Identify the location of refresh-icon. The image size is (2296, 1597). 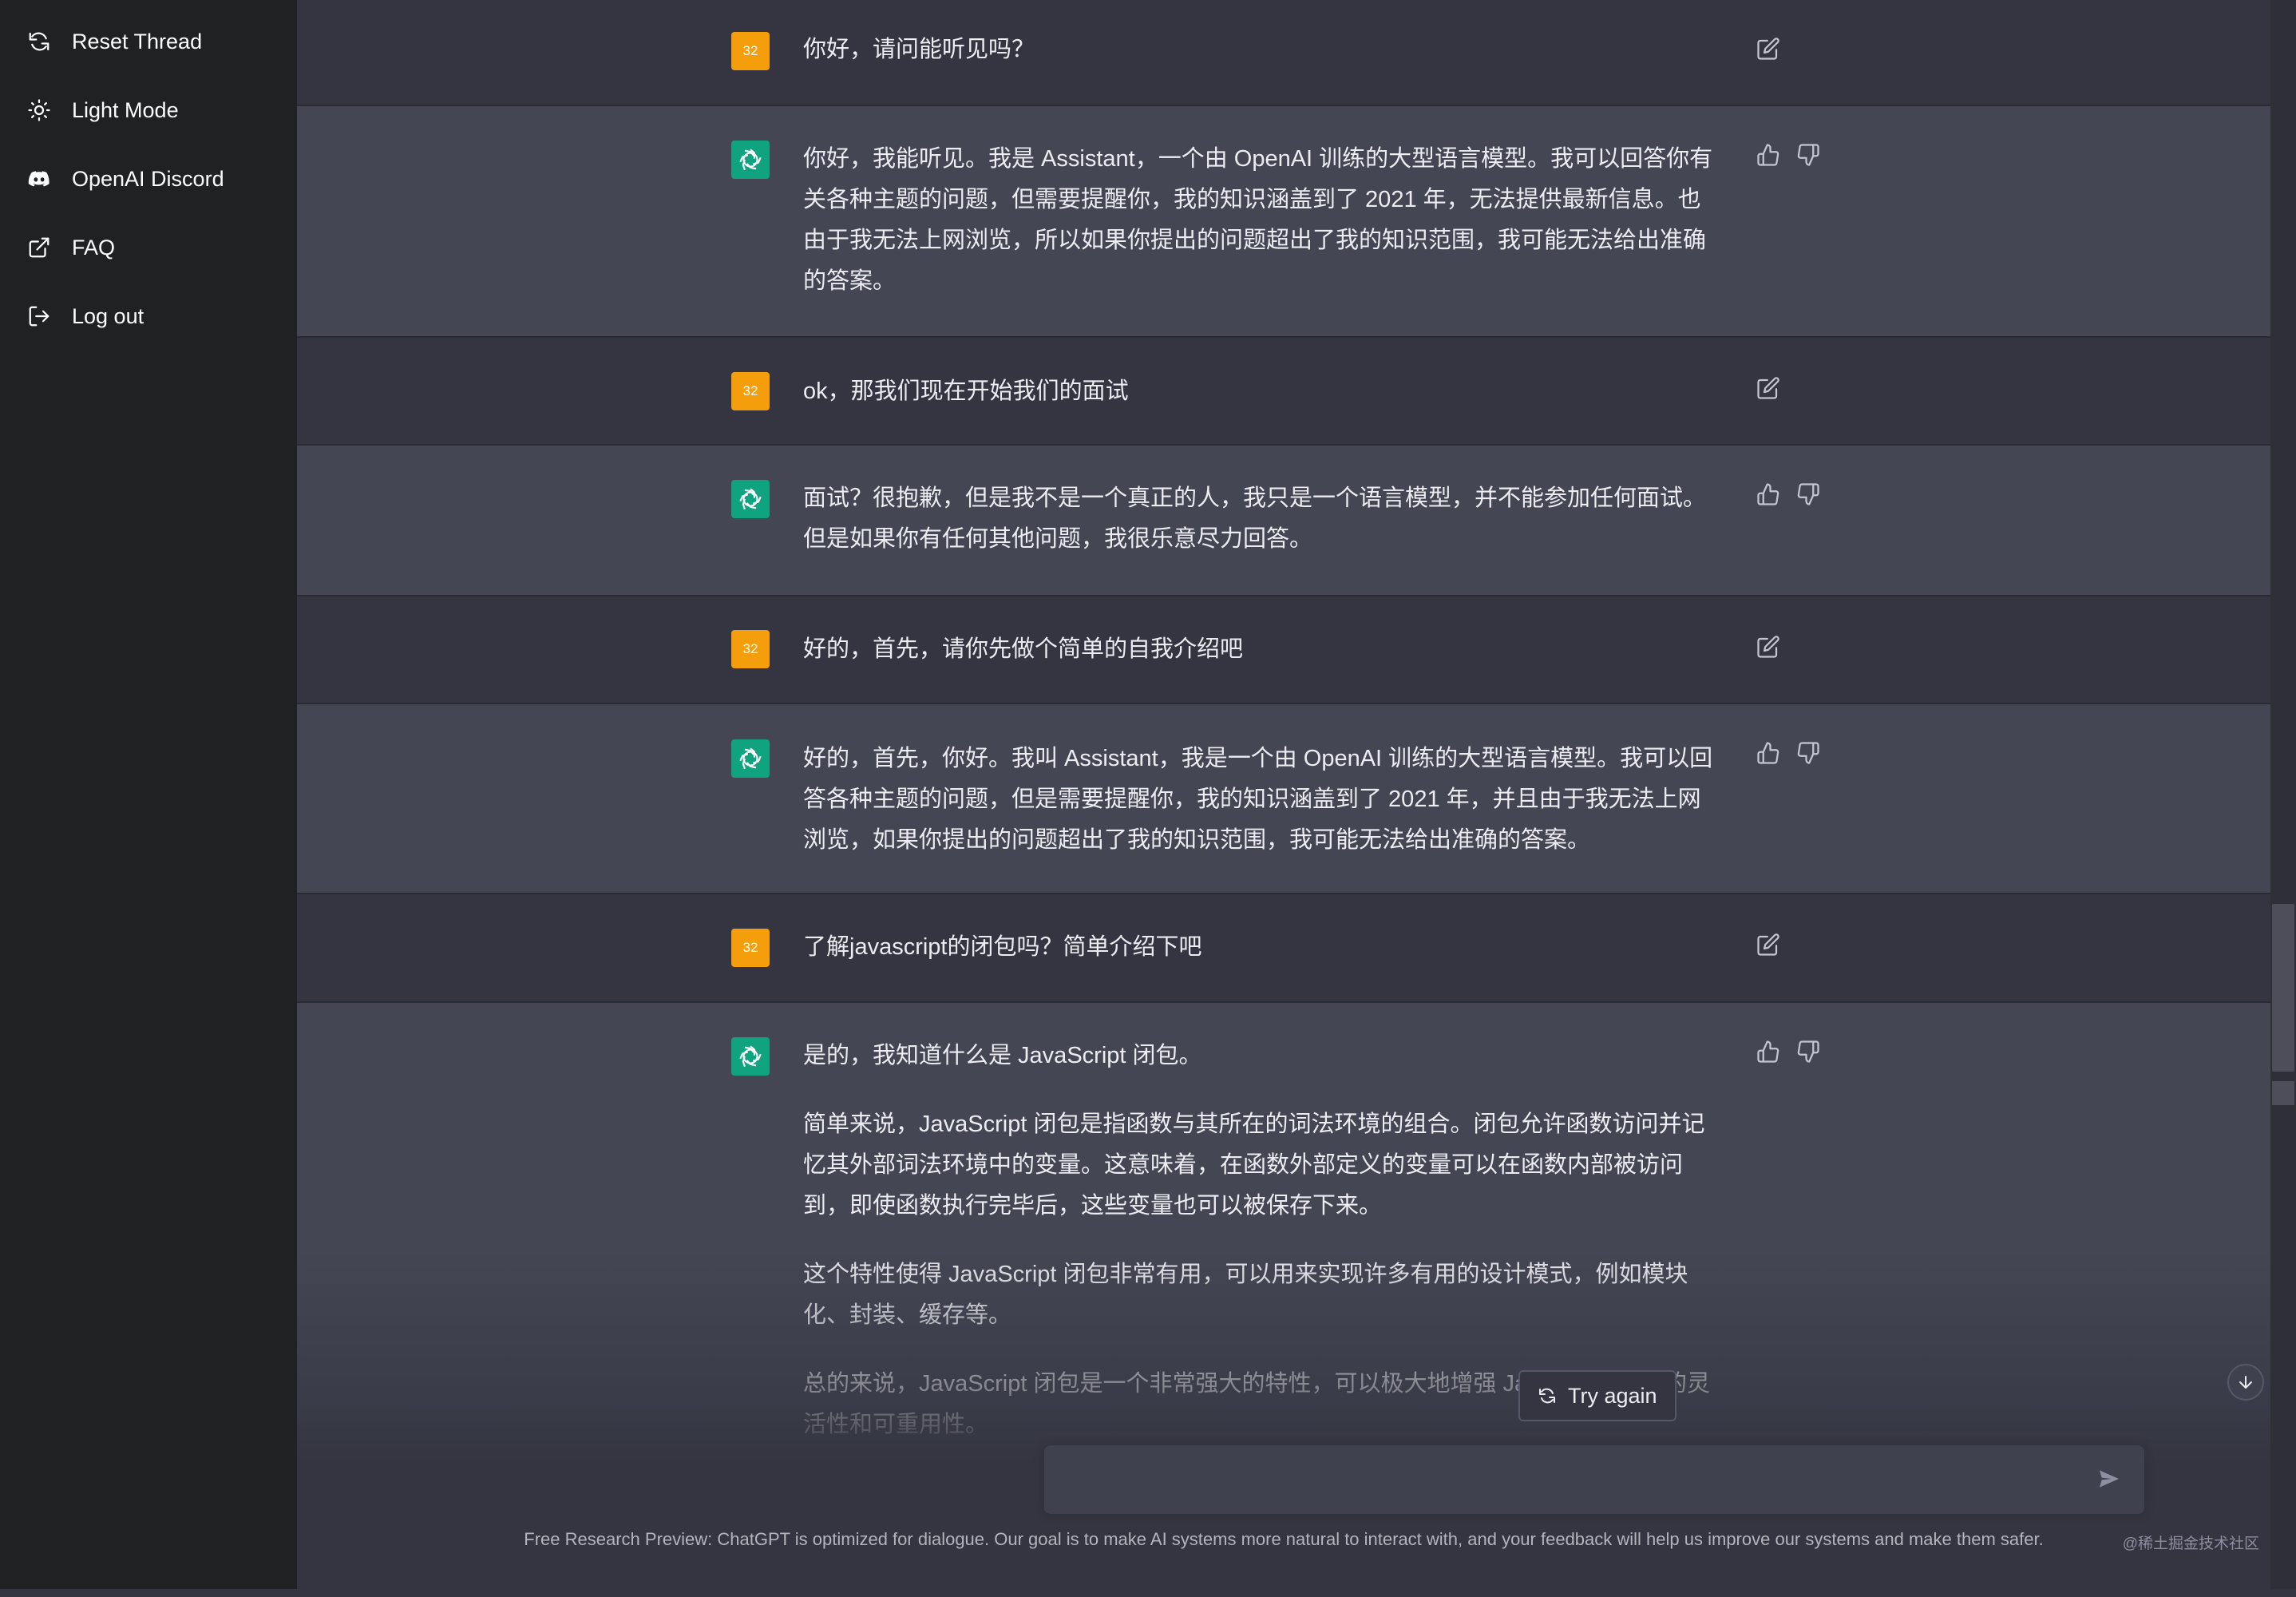
(1547, 1396).